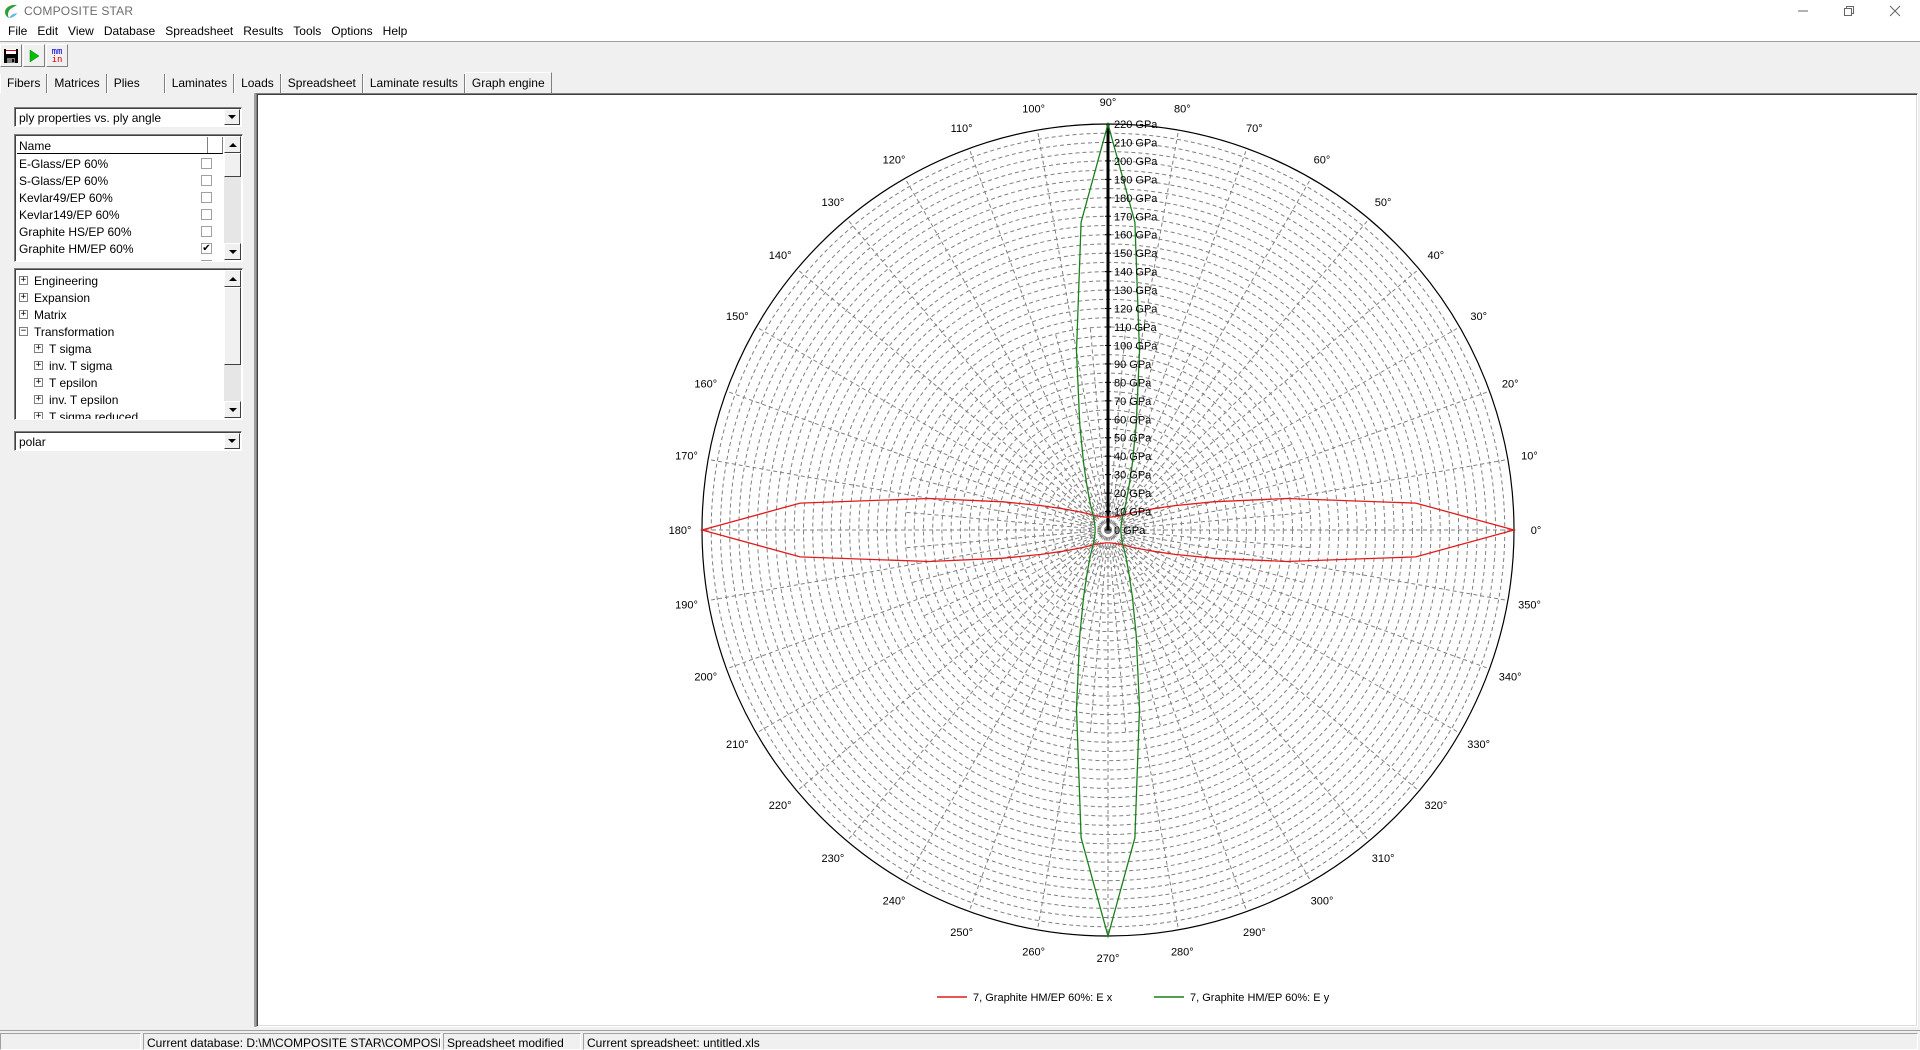 The height and width of the screenshot is (1050, 1920). Describe the element at coordinates (308, 31) in the screenshot. I see `menu-tools: Tools` at that location.